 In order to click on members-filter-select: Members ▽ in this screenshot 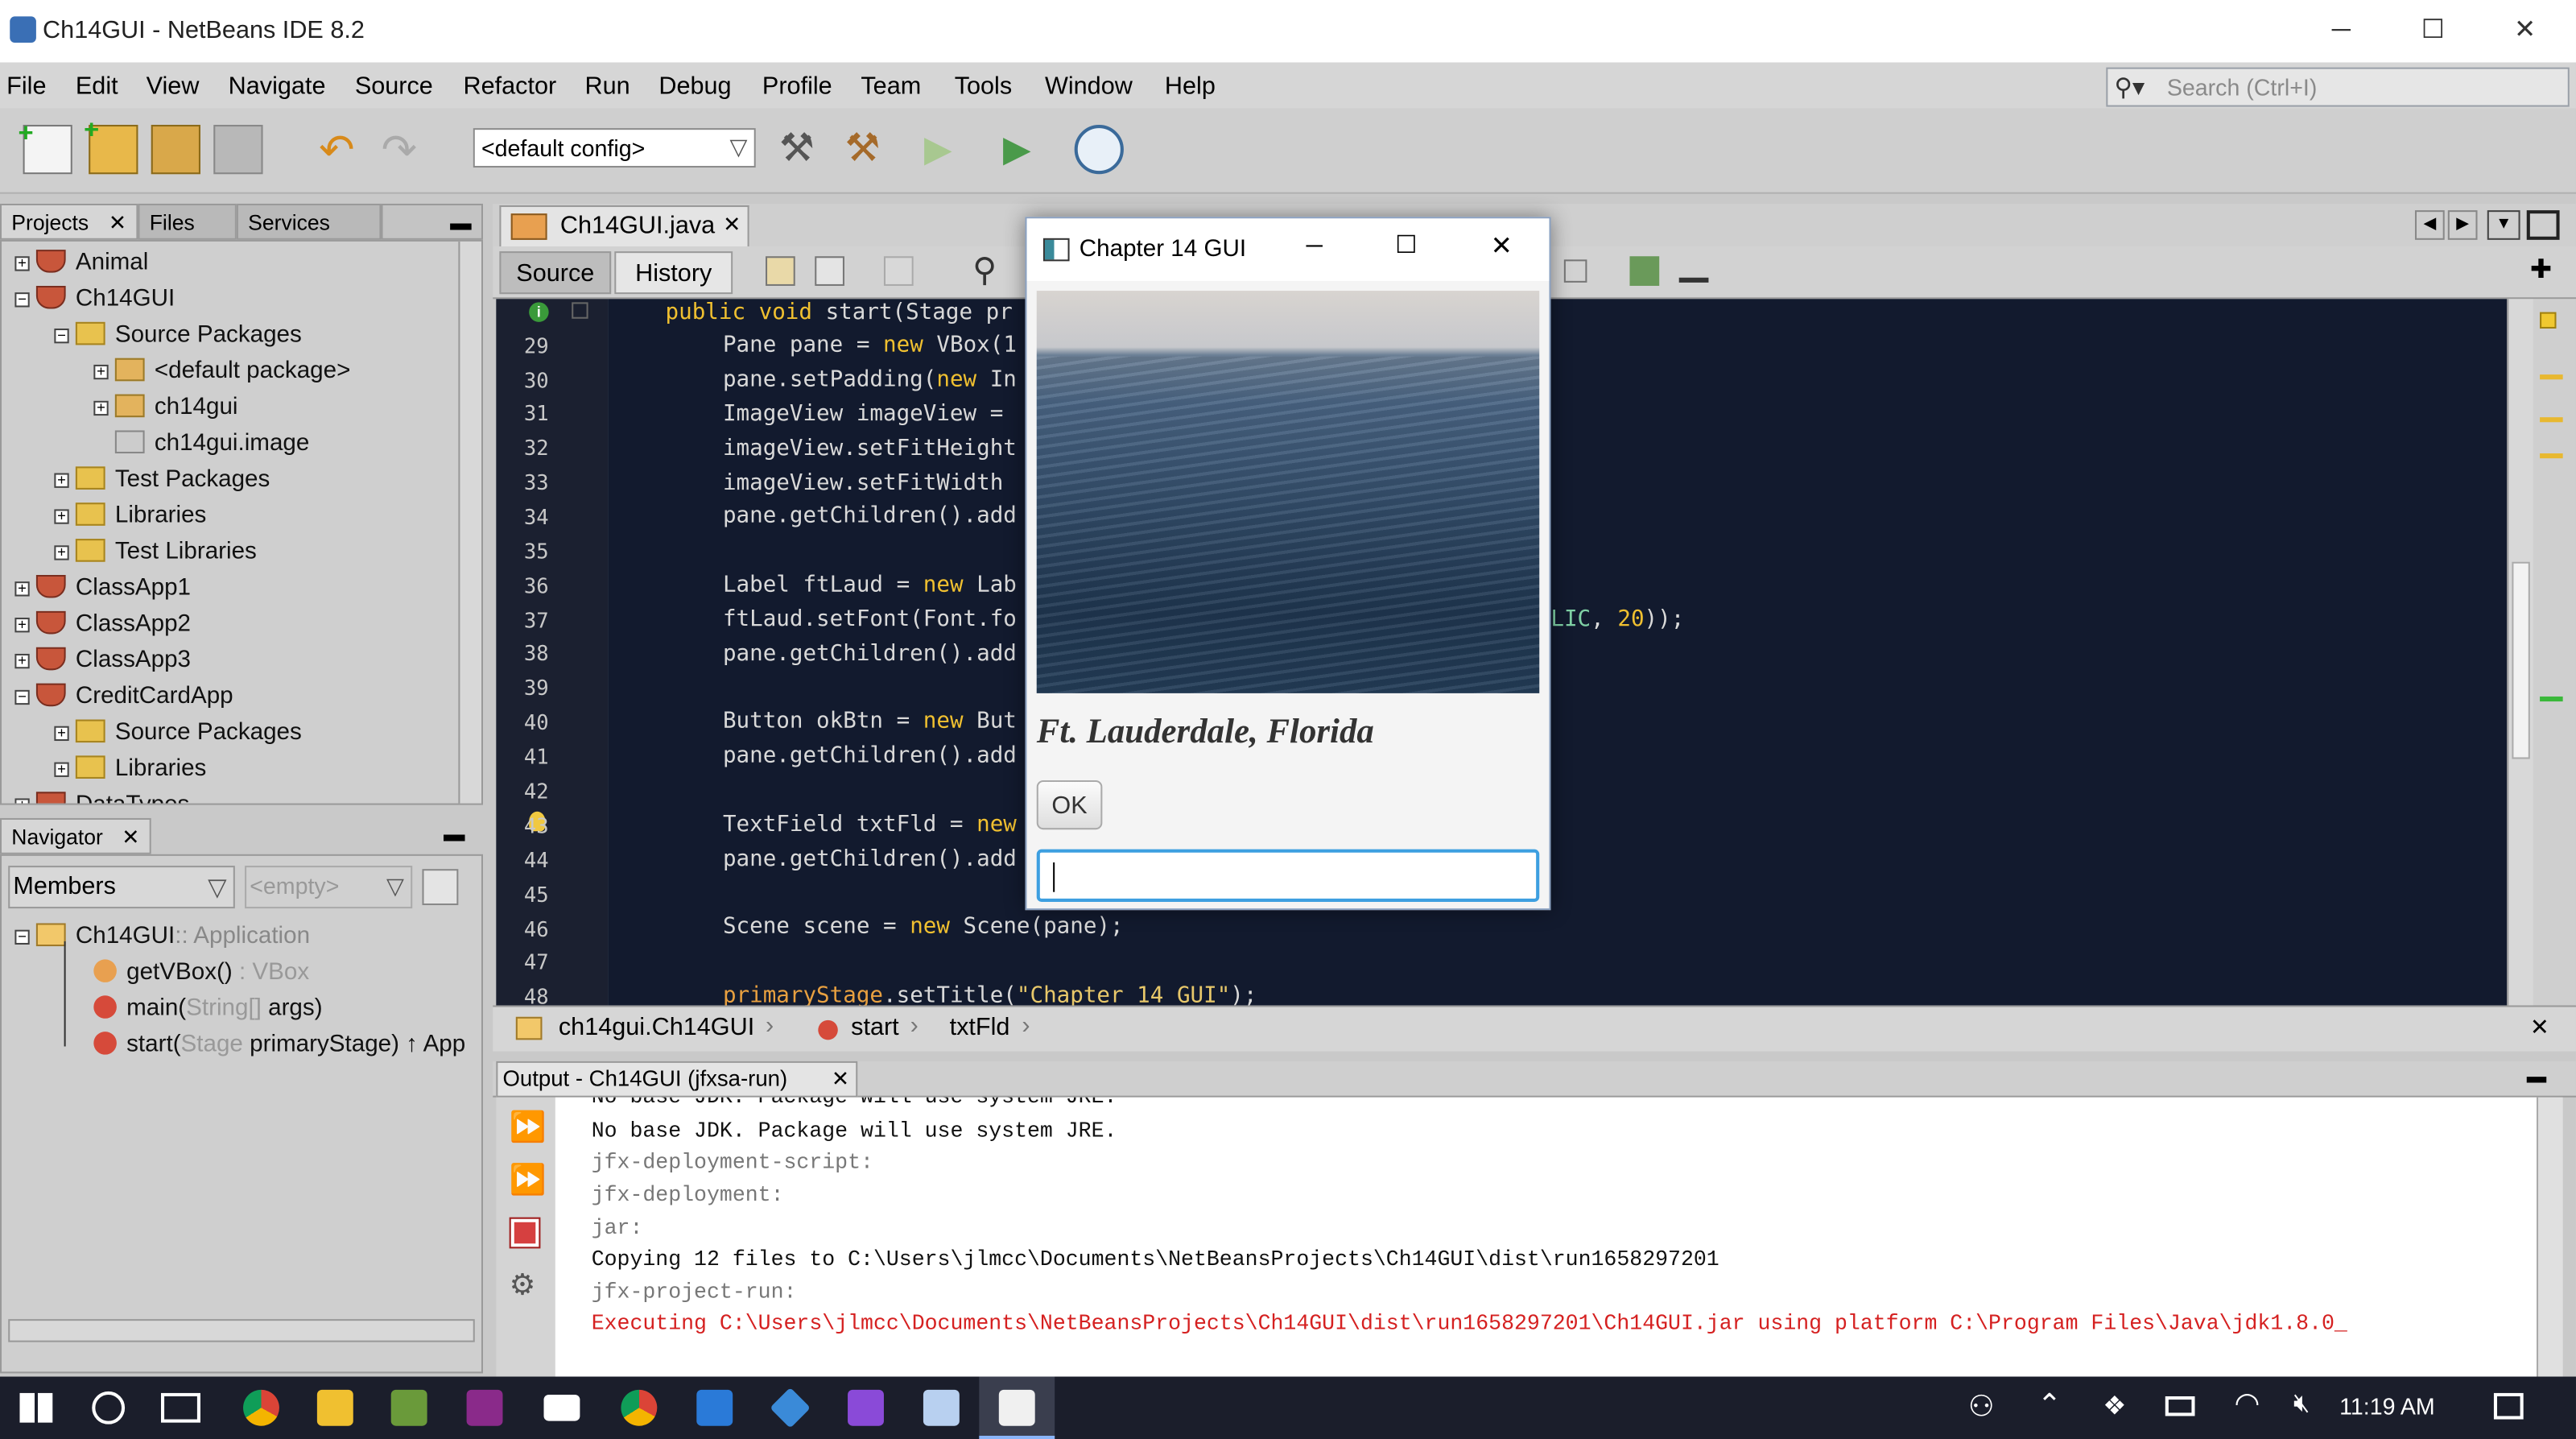, I will do `click(121, 887)`.